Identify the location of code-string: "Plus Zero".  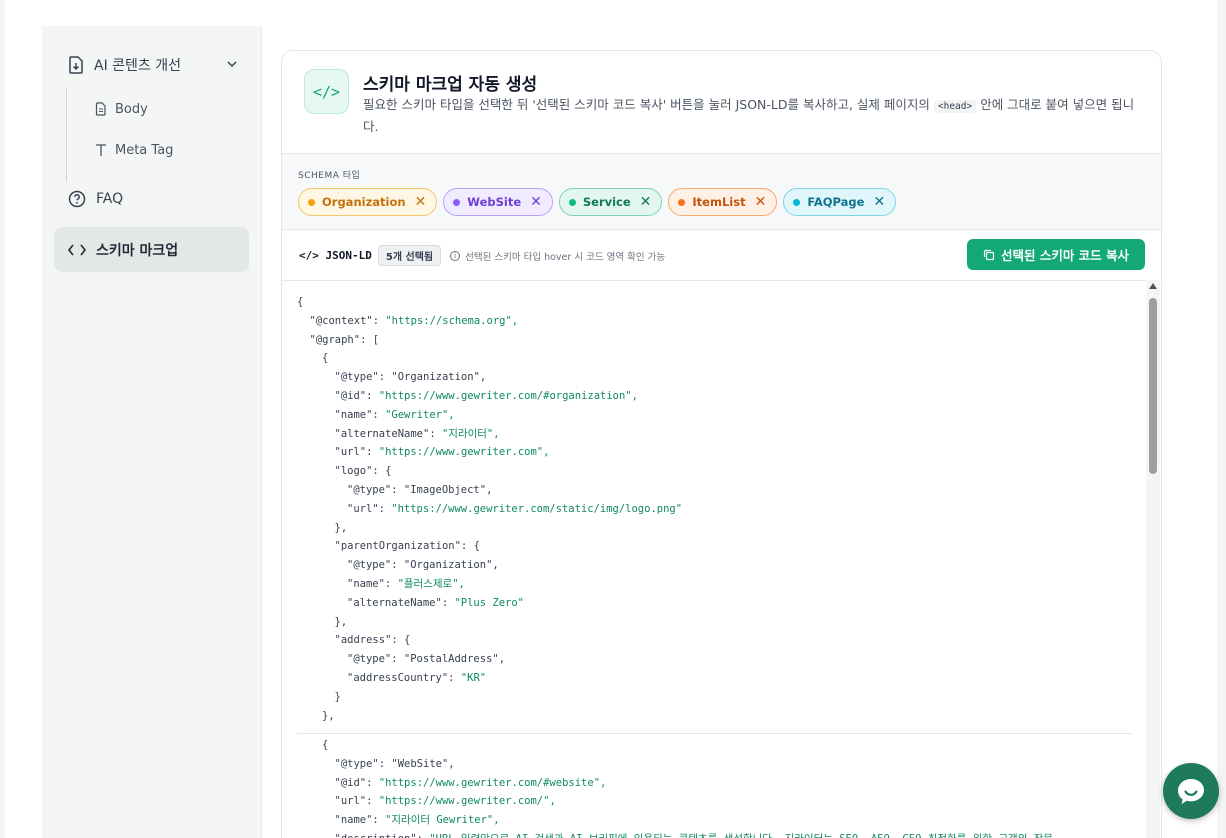
(489, 602).